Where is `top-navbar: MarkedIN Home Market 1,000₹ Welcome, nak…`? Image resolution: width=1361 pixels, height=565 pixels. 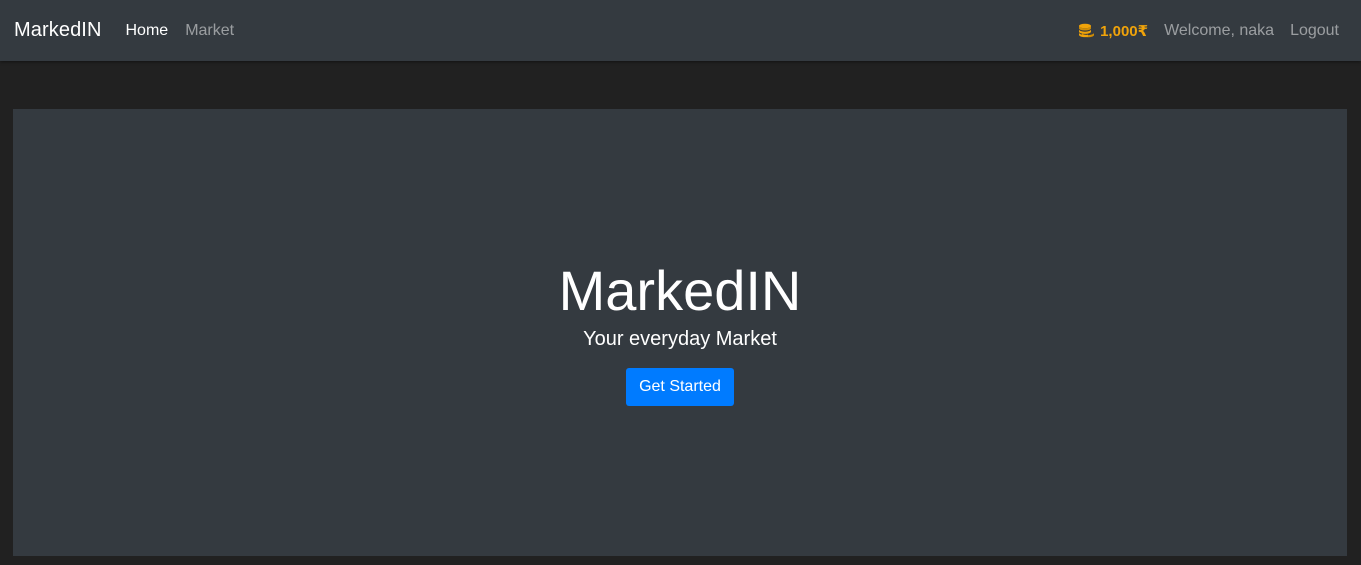
top-navbar: MarkedIN Home Market 1,000₹ Welcome, nak… is located at coordinates (680, 30).